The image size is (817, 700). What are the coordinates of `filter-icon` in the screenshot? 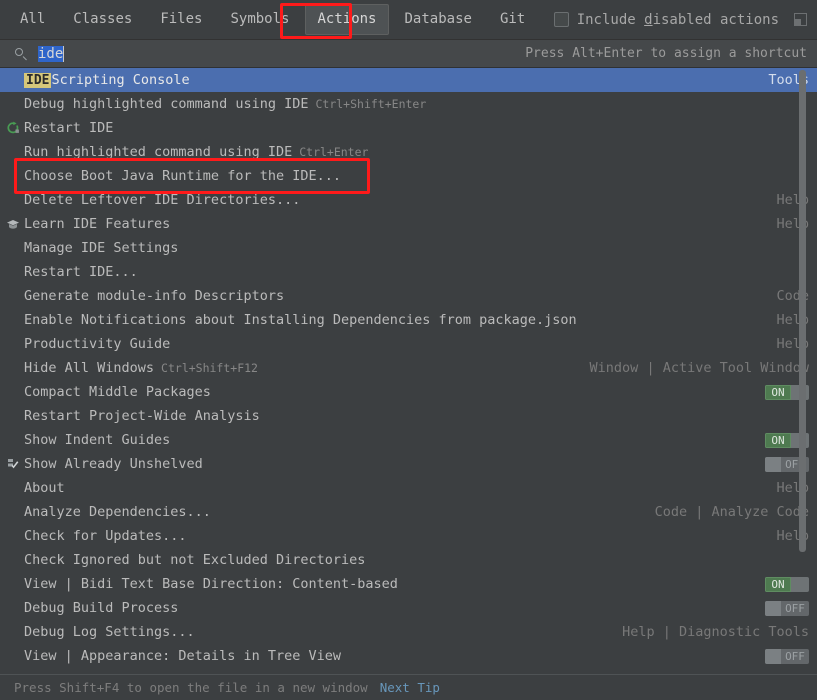 It's located at (801, 20).